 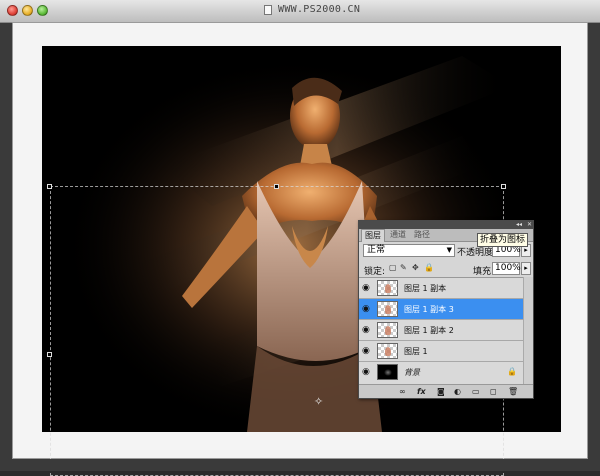 I want to click on layer-name: 图层 1 副本, so click(x=425, y=288).